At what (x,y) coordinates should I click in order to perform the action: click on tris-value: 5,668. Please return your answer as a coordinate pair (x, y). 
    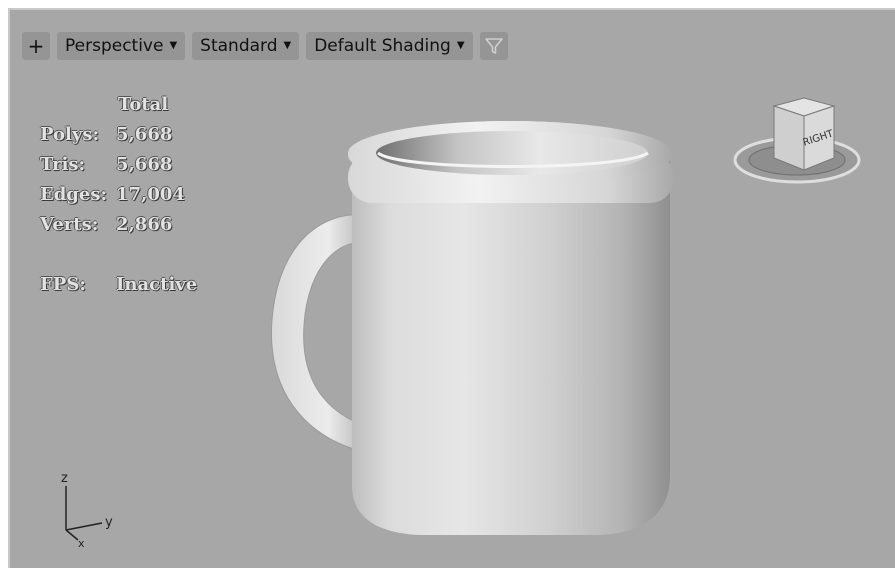
    Looking at the image, I should click on (144, 164).